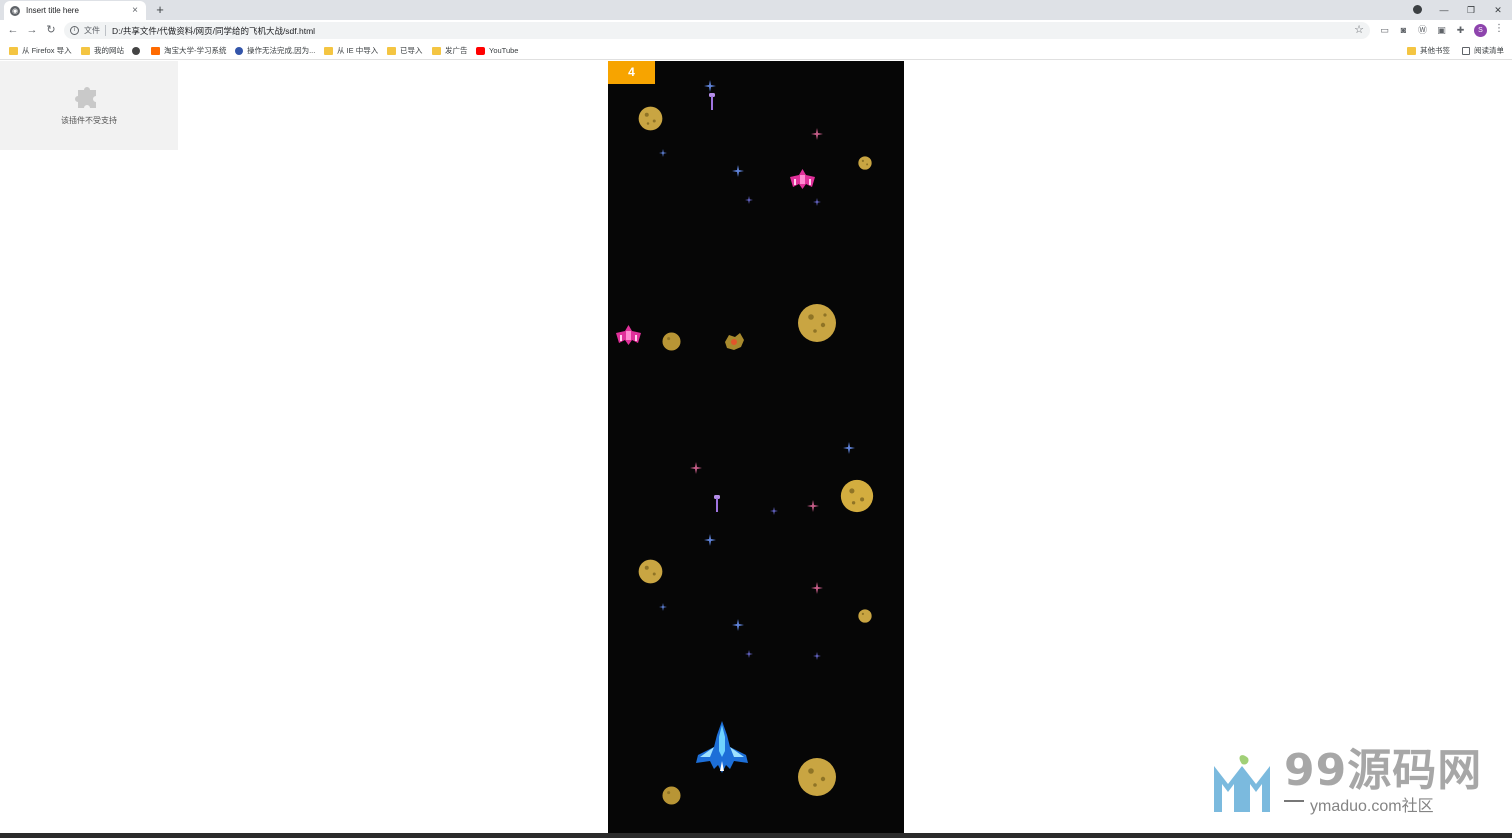 The width and height of the screenshot is (1512, 838). What do you see at coordinates (1242, 783) in the screenshot?
I see `watermark-logo` at bounding box center [1242, 783].